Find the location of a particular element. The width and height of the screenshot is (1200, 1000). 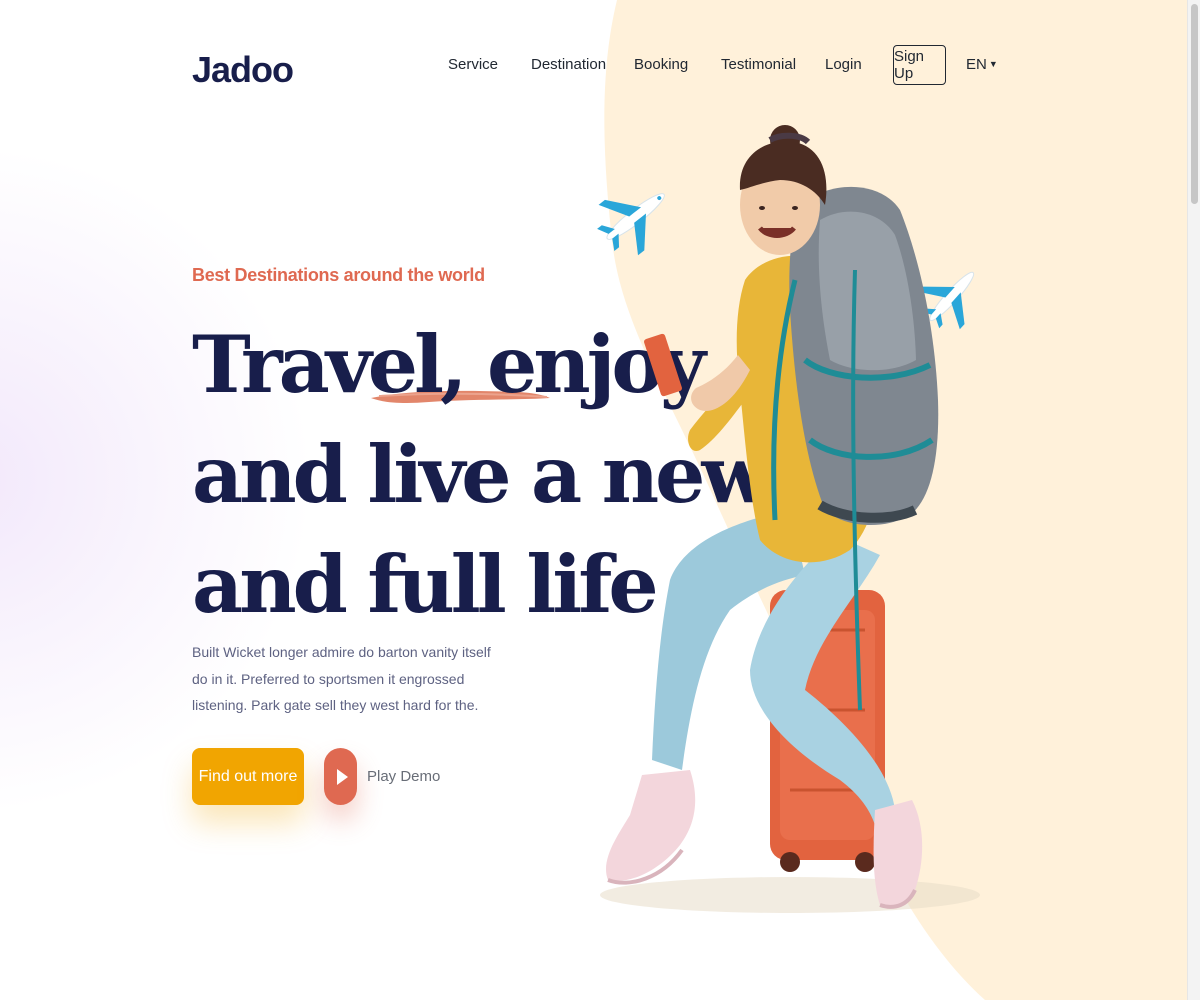

jadoo-logo: Jadoo is located at coordinates (243, 70).